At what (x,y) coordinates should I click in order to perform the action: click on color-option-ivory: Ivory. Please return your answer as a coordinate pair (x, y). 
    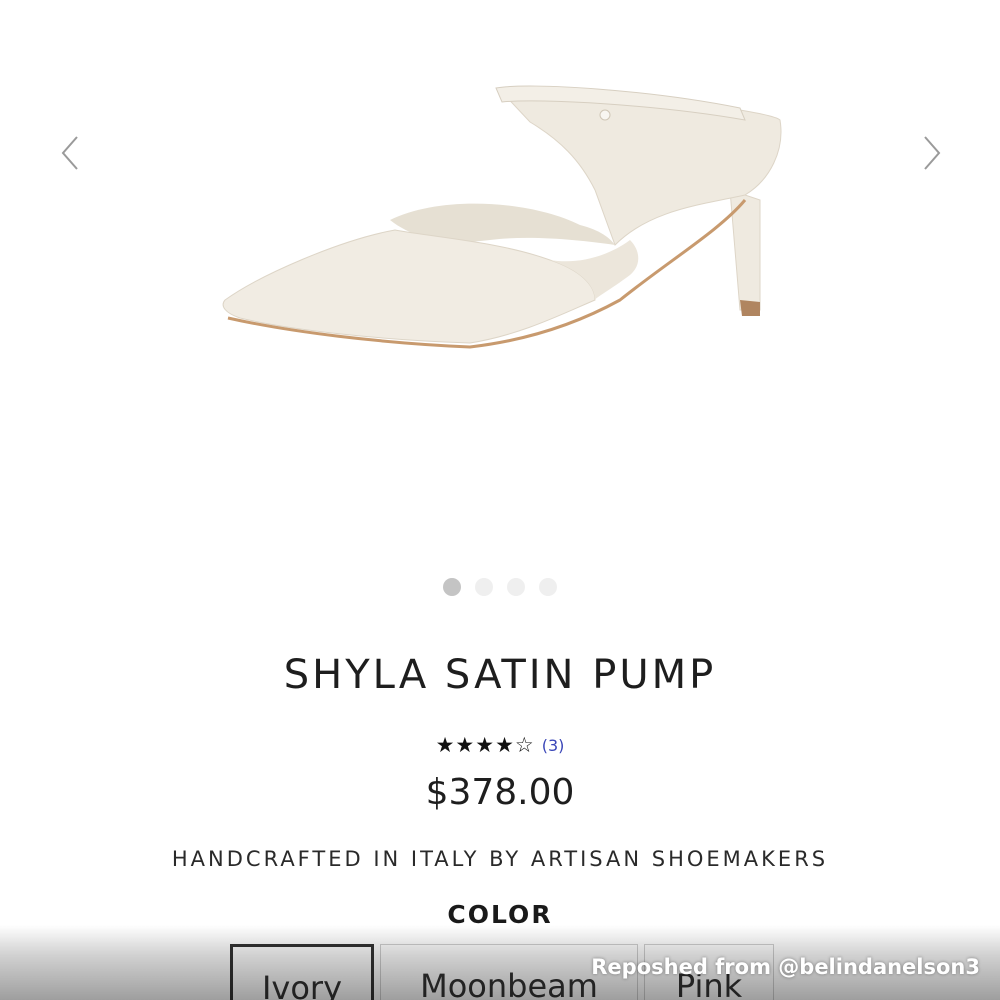
    Looking at the image, I should click on (302, 972).